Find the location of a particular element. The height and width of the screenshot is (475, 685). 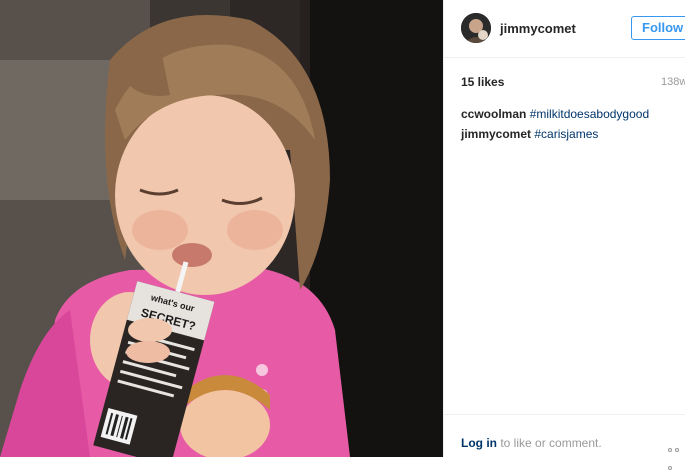

post-header: jimmycomet Follow is located at coordinates (564, 29).